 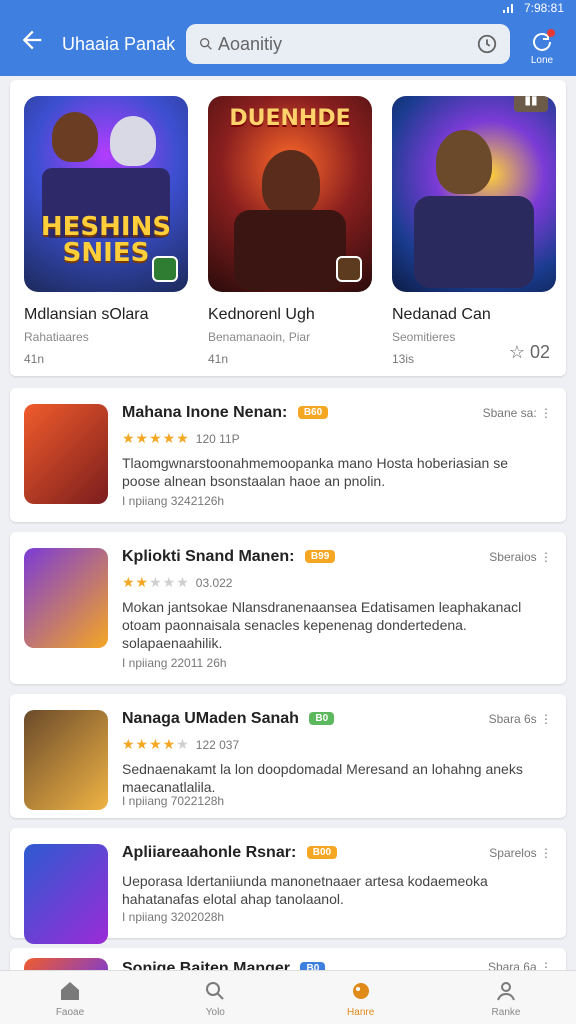 I want to click on featured-name: Mdlansian sOlara, so click(x=86, y=314).